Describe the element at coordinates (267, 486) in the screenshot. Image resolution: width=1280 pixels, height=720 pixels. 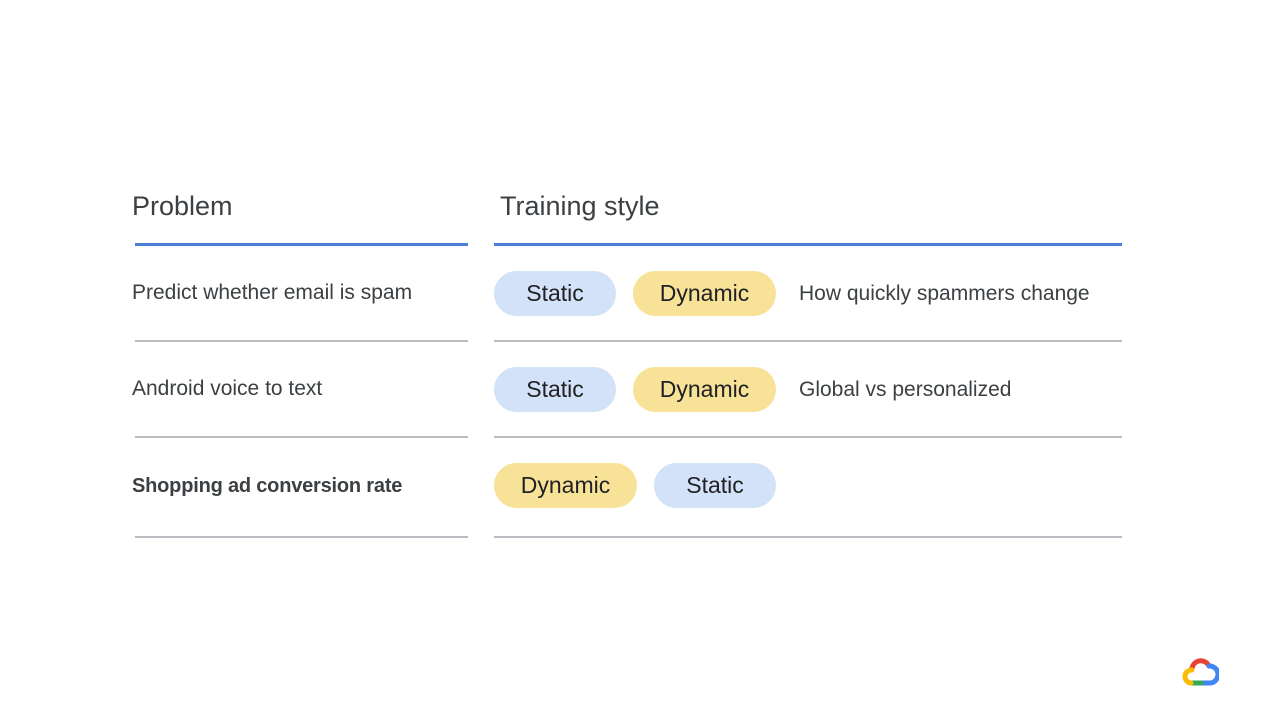
I see `problem-row-3: Shopping ad conversion rate` at that location.